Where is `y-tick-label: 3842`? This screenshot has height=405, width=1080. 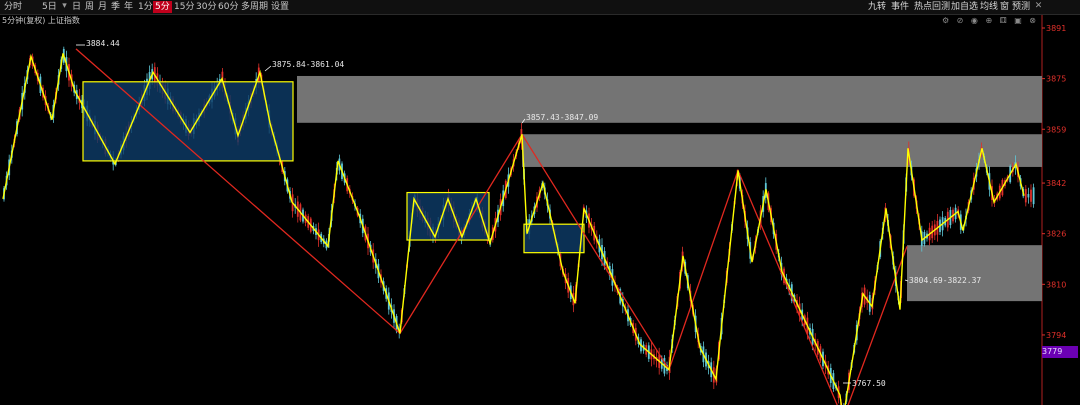
y-tick-label: 3842 is located at coordinates (1056, 183).